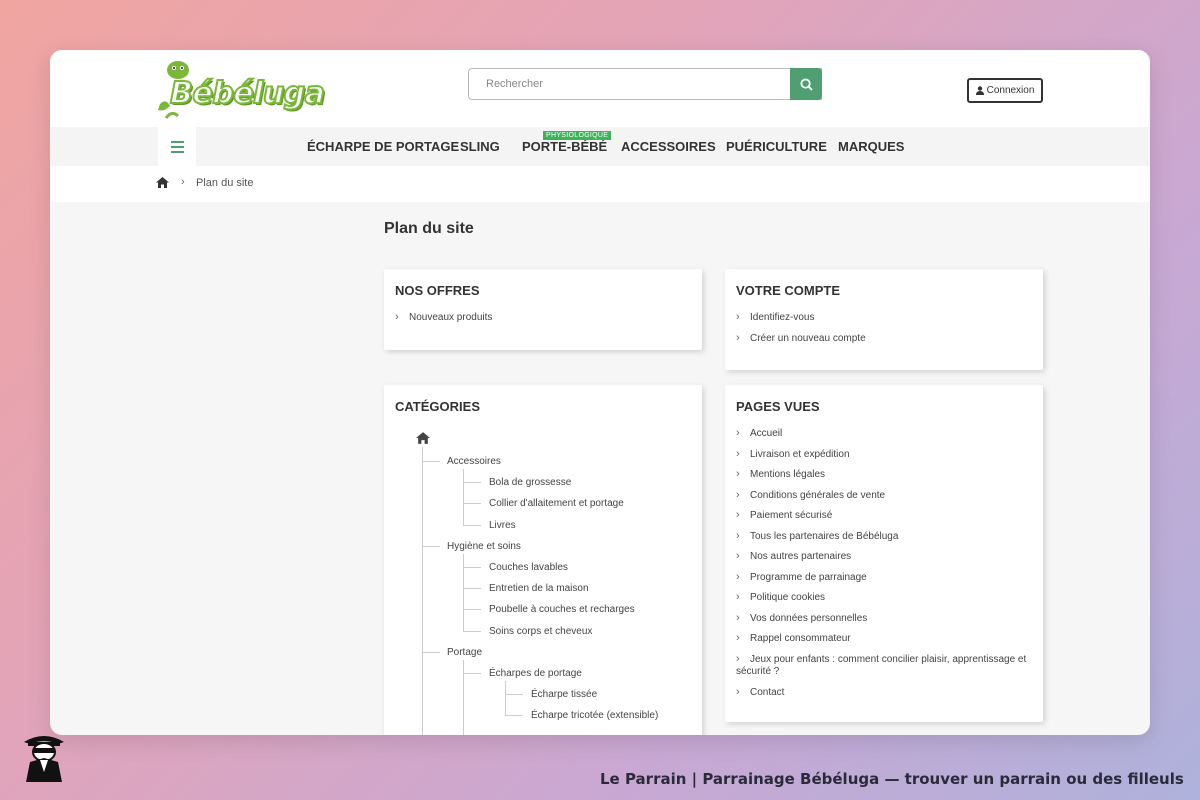  I want to click on link-donnees: Vos données personnelles, so click(886, 622).